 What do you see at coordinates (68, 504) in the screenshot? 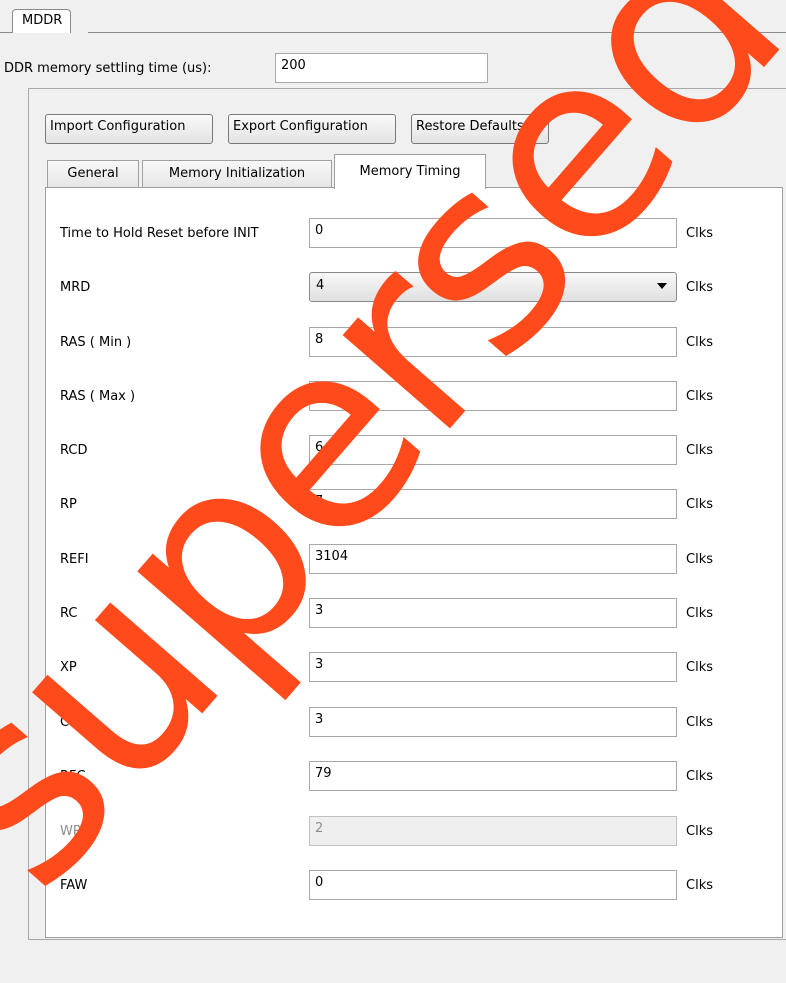
I see `label-rp: RP` at bounding box center [68, 504].